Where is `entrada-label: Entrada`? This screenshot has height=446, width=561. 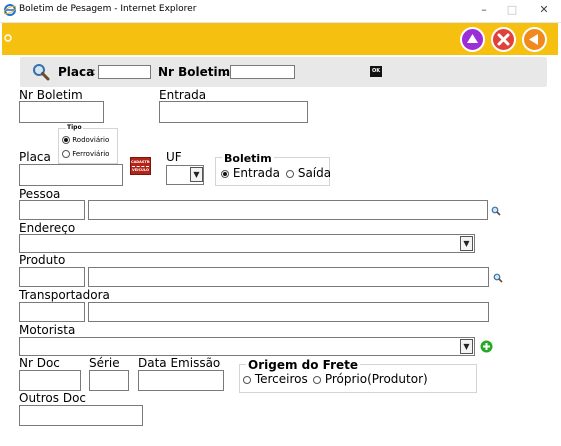
entrada-label: Entrada is located at coordinates (183, 95).